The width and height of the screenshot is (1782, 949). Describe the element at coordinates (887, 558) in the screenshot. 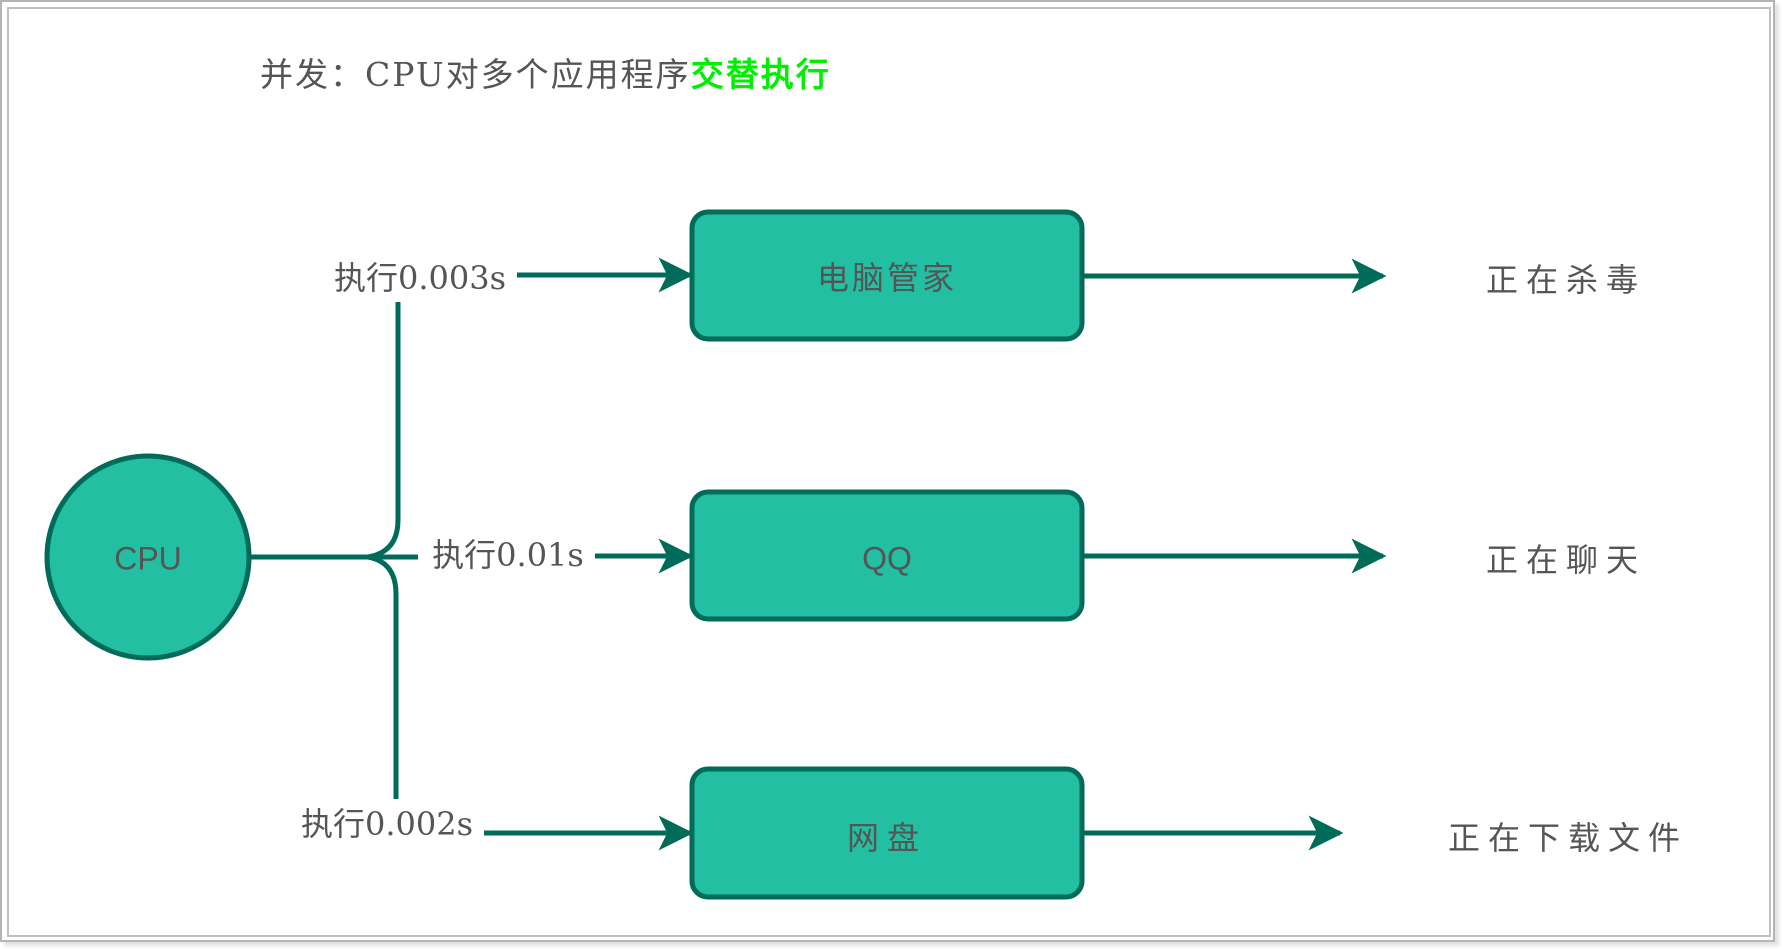

I see `process-label-2: QQ` at that location.